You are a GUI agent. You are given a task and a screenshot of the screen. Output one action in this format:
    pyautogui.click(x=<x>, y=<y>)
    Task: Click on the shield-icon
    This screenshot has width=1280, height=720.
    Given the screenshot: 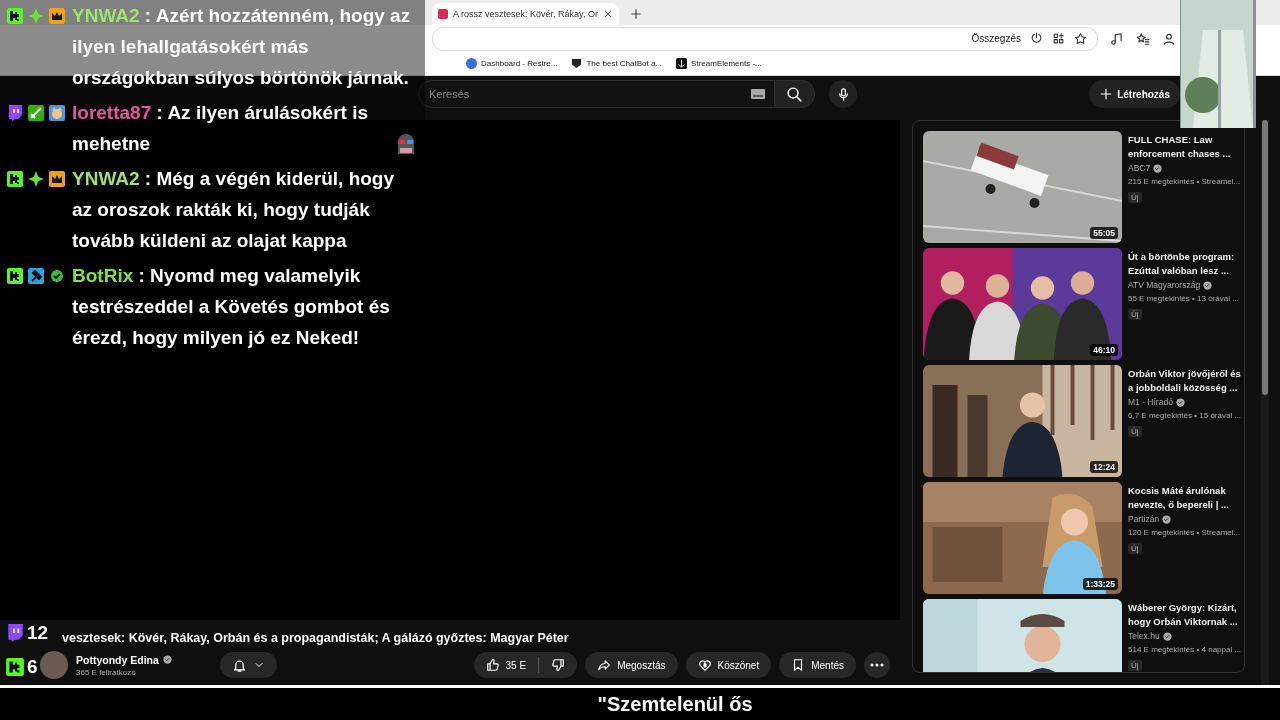 What is the action you would take?
    pyautogui.click(x=577, y=63)
    